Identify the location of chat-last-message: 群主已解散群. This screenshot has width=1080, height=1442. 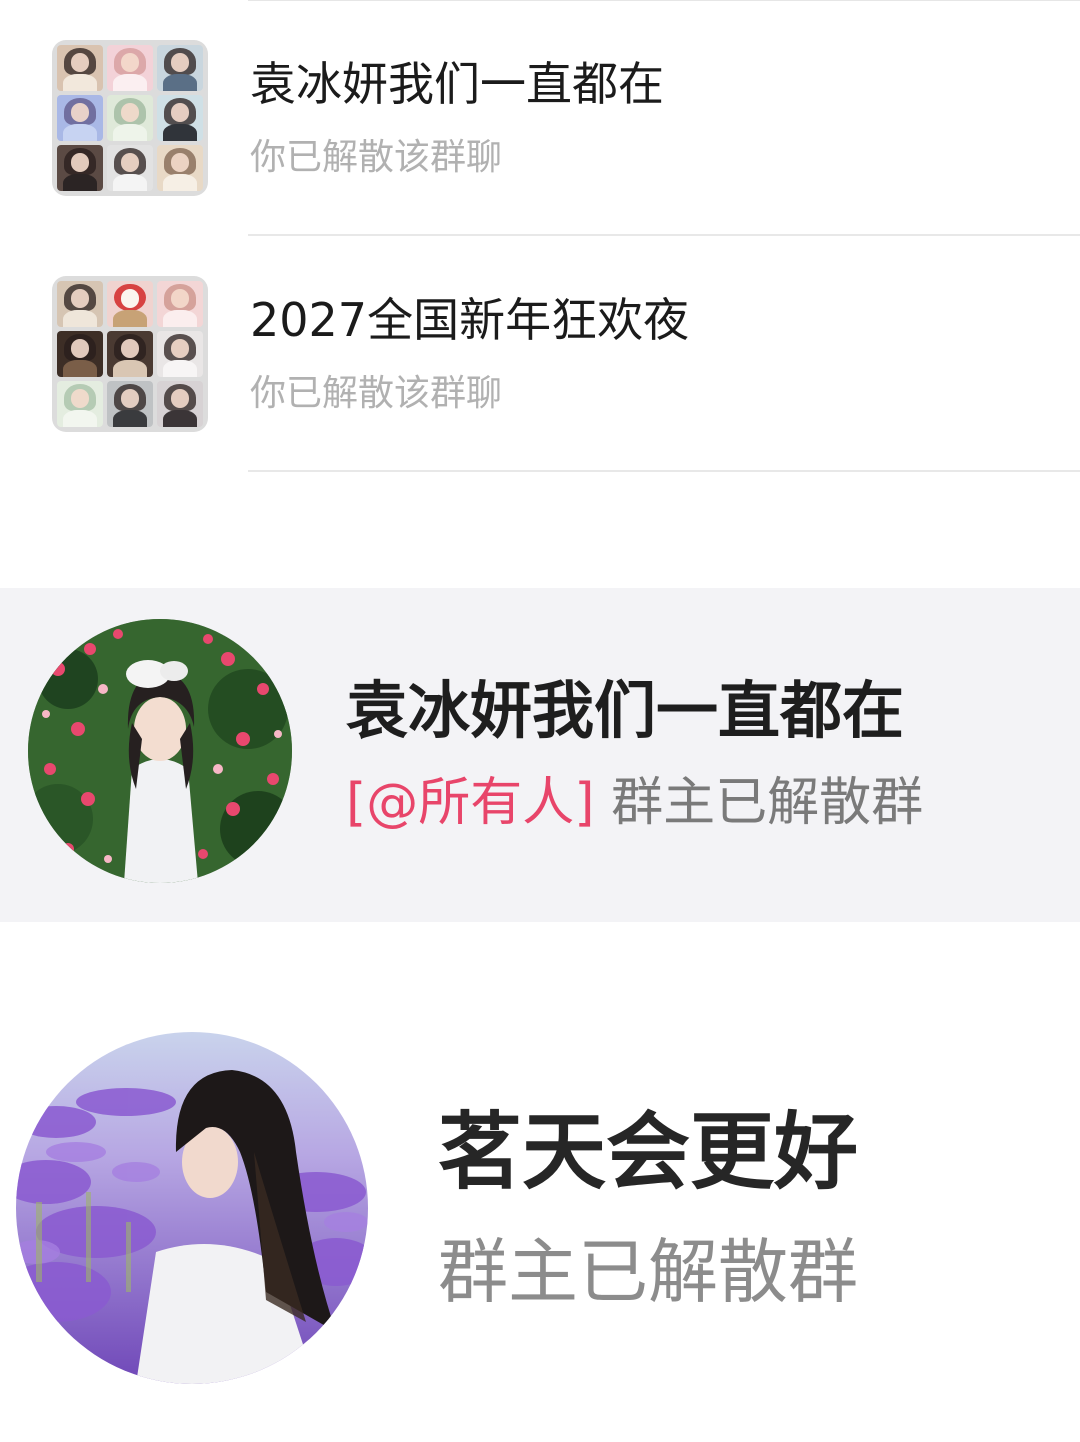
(648, 1272).